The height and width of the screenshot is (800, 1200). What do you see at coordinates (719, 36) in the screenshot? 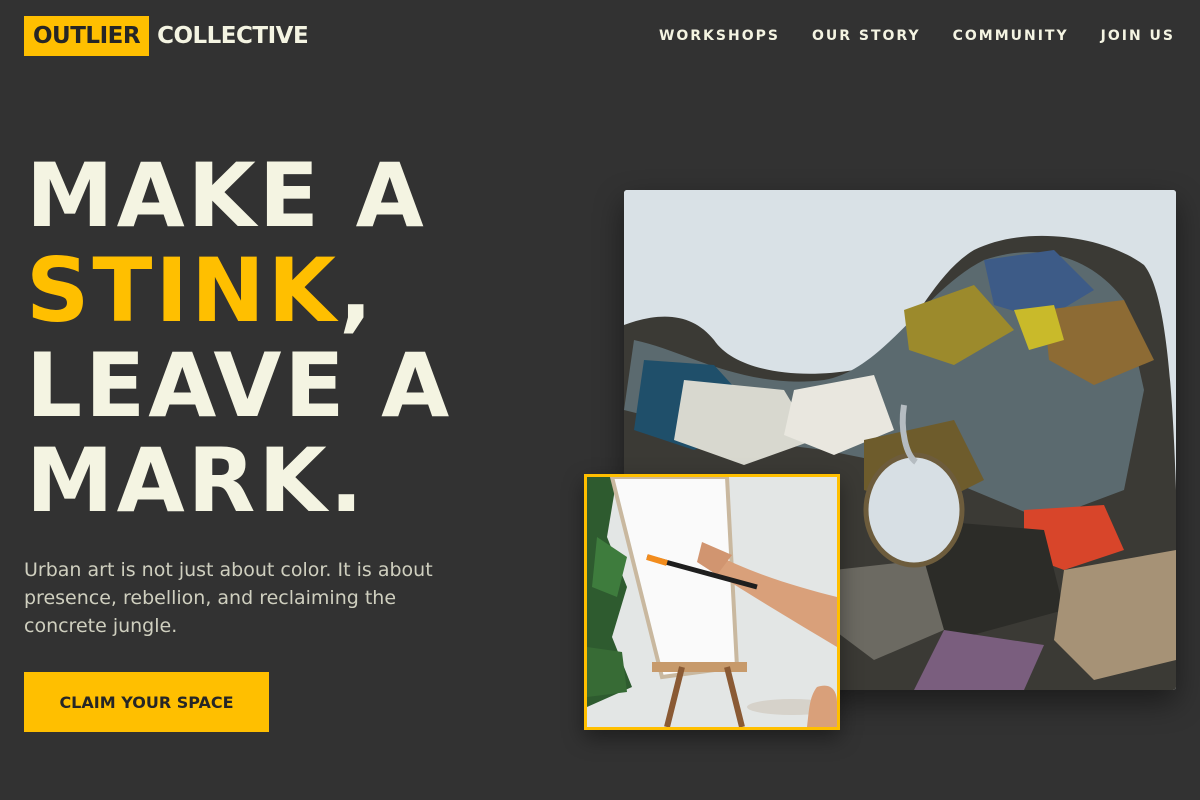
I see `nav-item-workshops: WORKSHOPS` at bounding box center [719, 36].